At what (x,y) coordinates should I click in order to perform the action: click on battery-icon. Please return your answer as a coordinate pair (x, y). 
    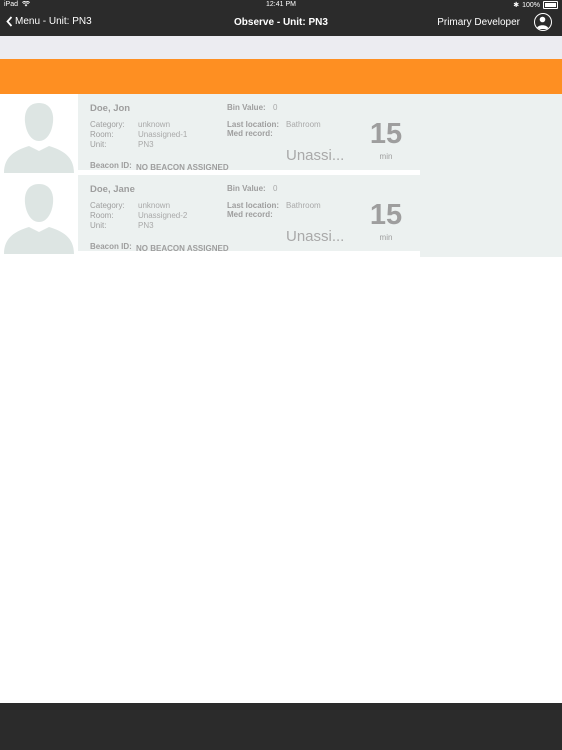
    Looking at the image, I should click on (550, 5).